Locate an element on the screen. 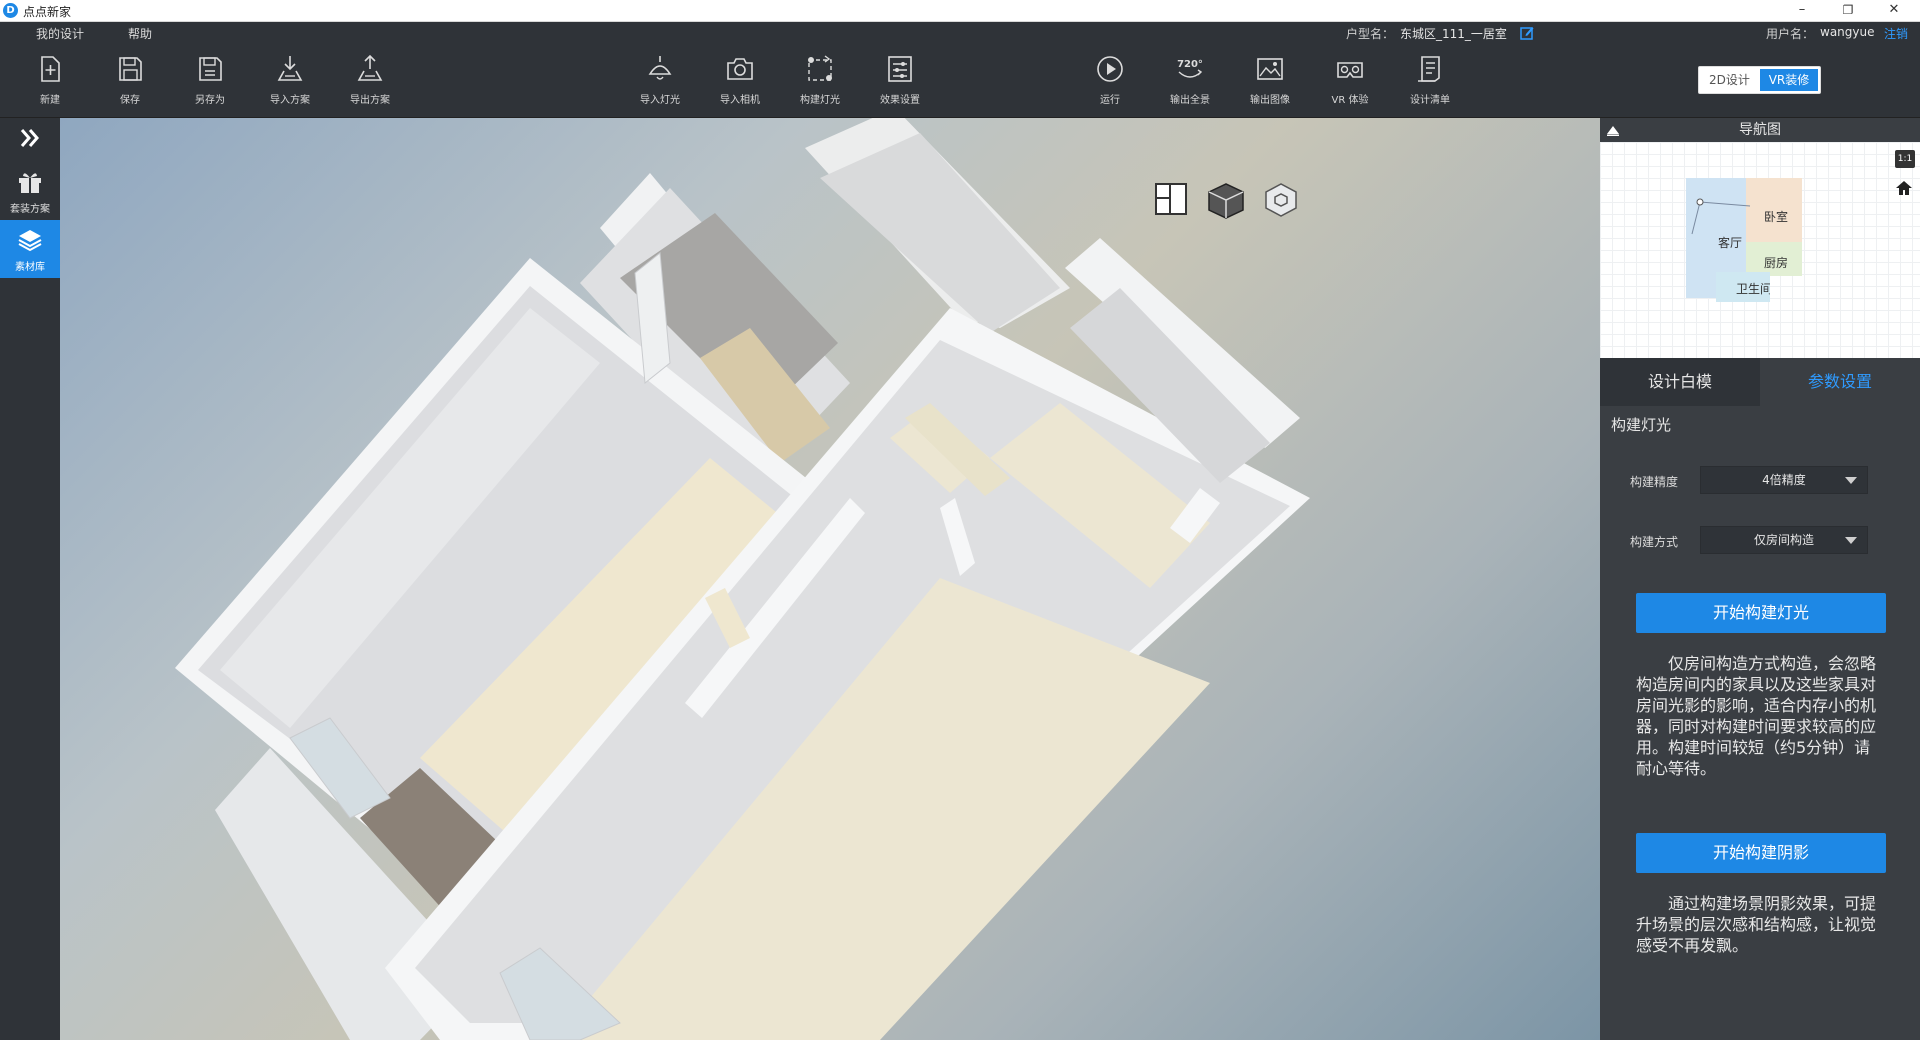 The image size is (1920, 1040). camera-icon is located at coordinates (740, 69).